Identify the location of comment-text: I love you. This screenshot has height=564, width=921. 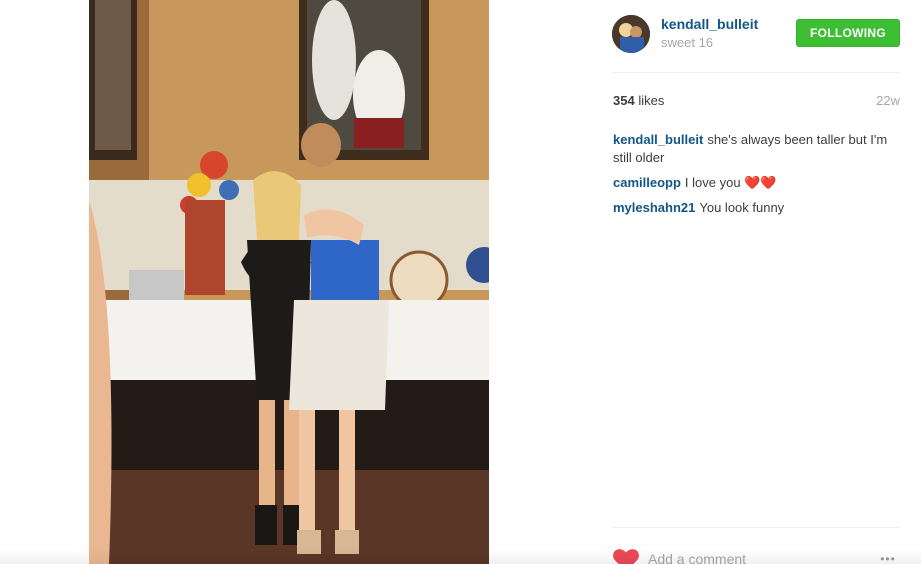
(712, 182).